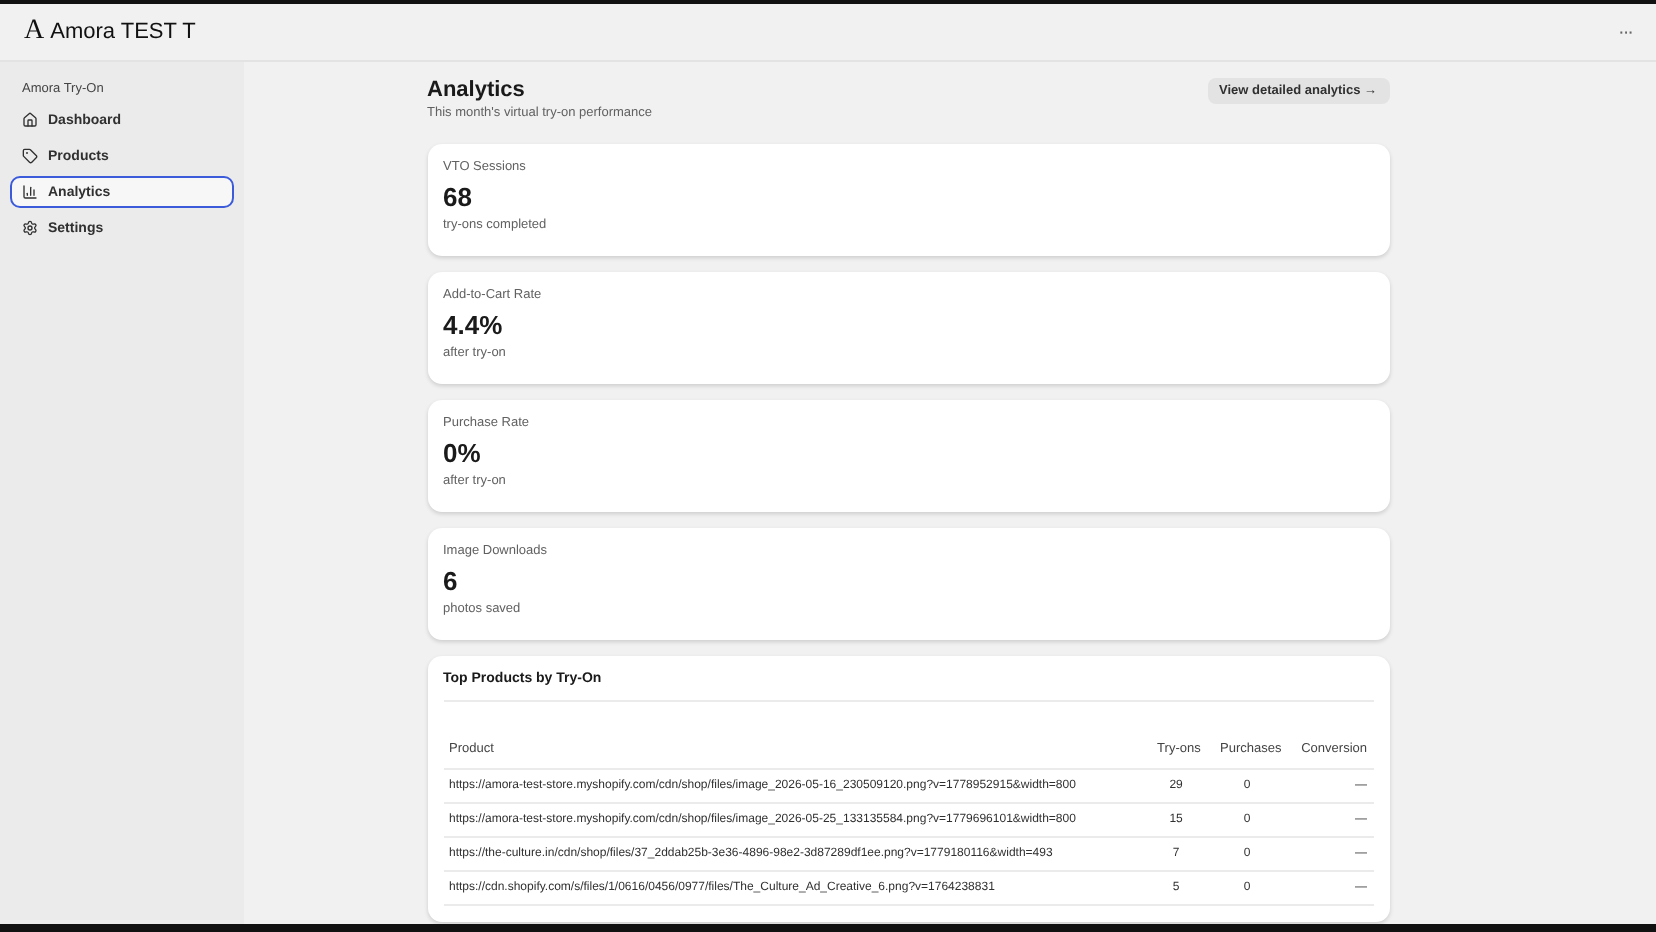  I want to click on logo: A, so click(34, 32).